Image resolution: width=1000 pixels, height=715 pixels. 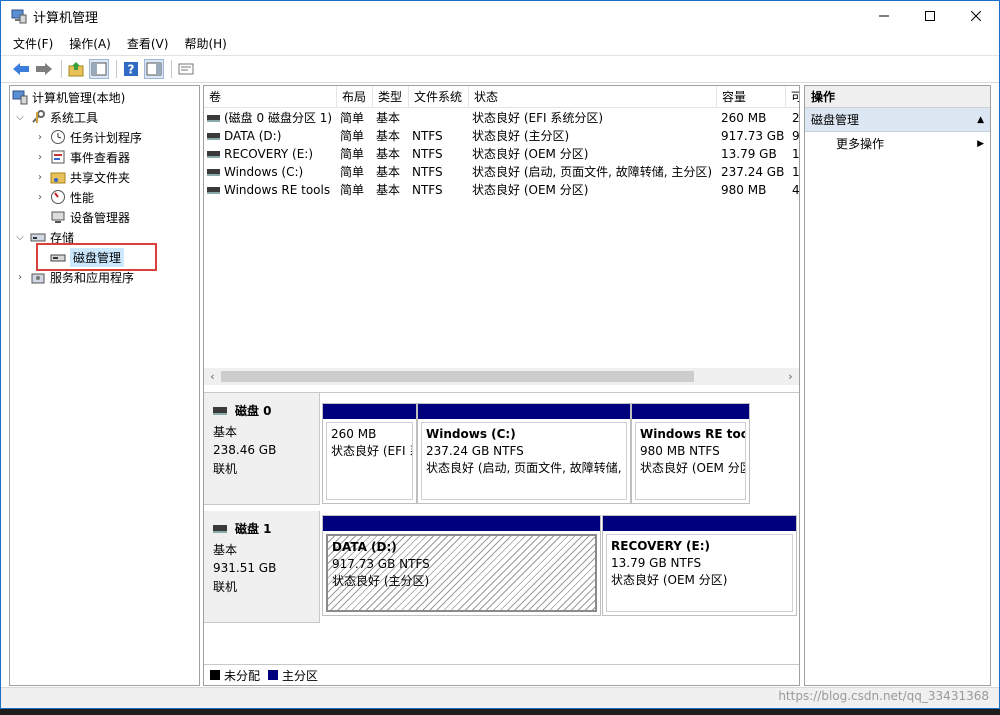 What do you see at coordinates (692, 434) in the screenshot?
I see `partition-name: Windows RE tools` at bounding box center [692, 434].